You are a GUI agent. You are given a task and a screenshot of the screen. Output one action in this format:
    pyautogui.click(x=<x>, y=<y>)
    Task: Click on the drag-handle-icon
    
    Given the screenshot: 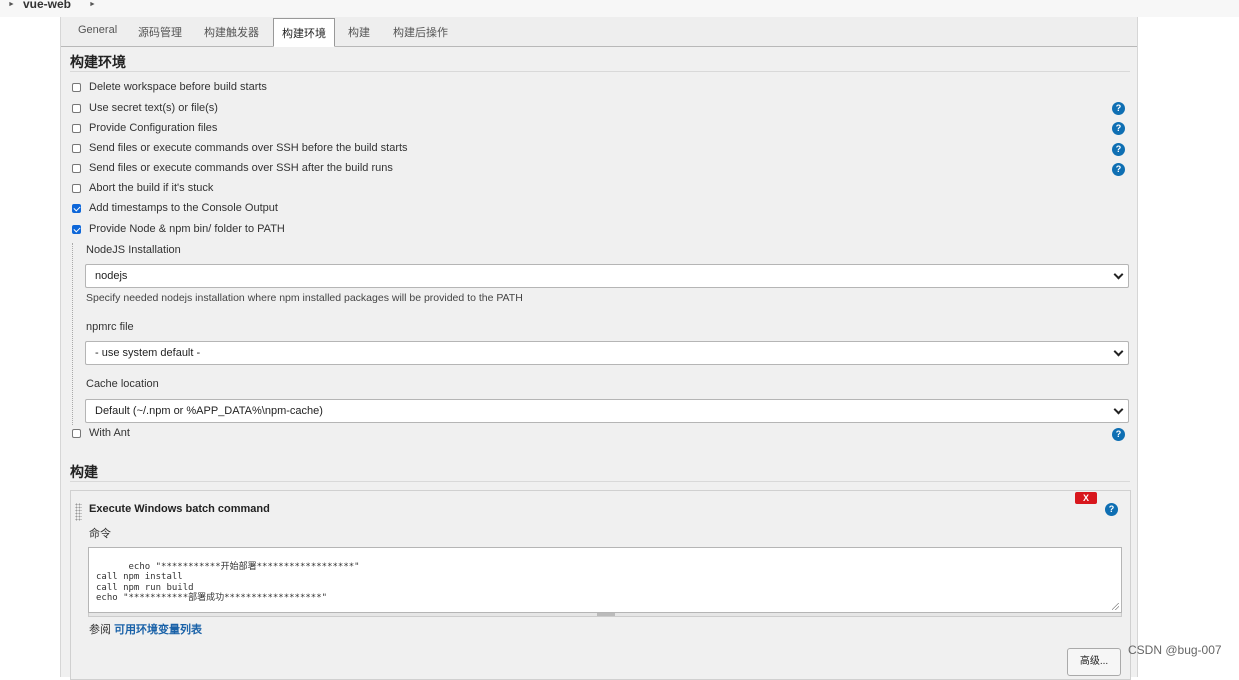 What is the action you would take?
    pyautogui.click(x=78, y=512)
    